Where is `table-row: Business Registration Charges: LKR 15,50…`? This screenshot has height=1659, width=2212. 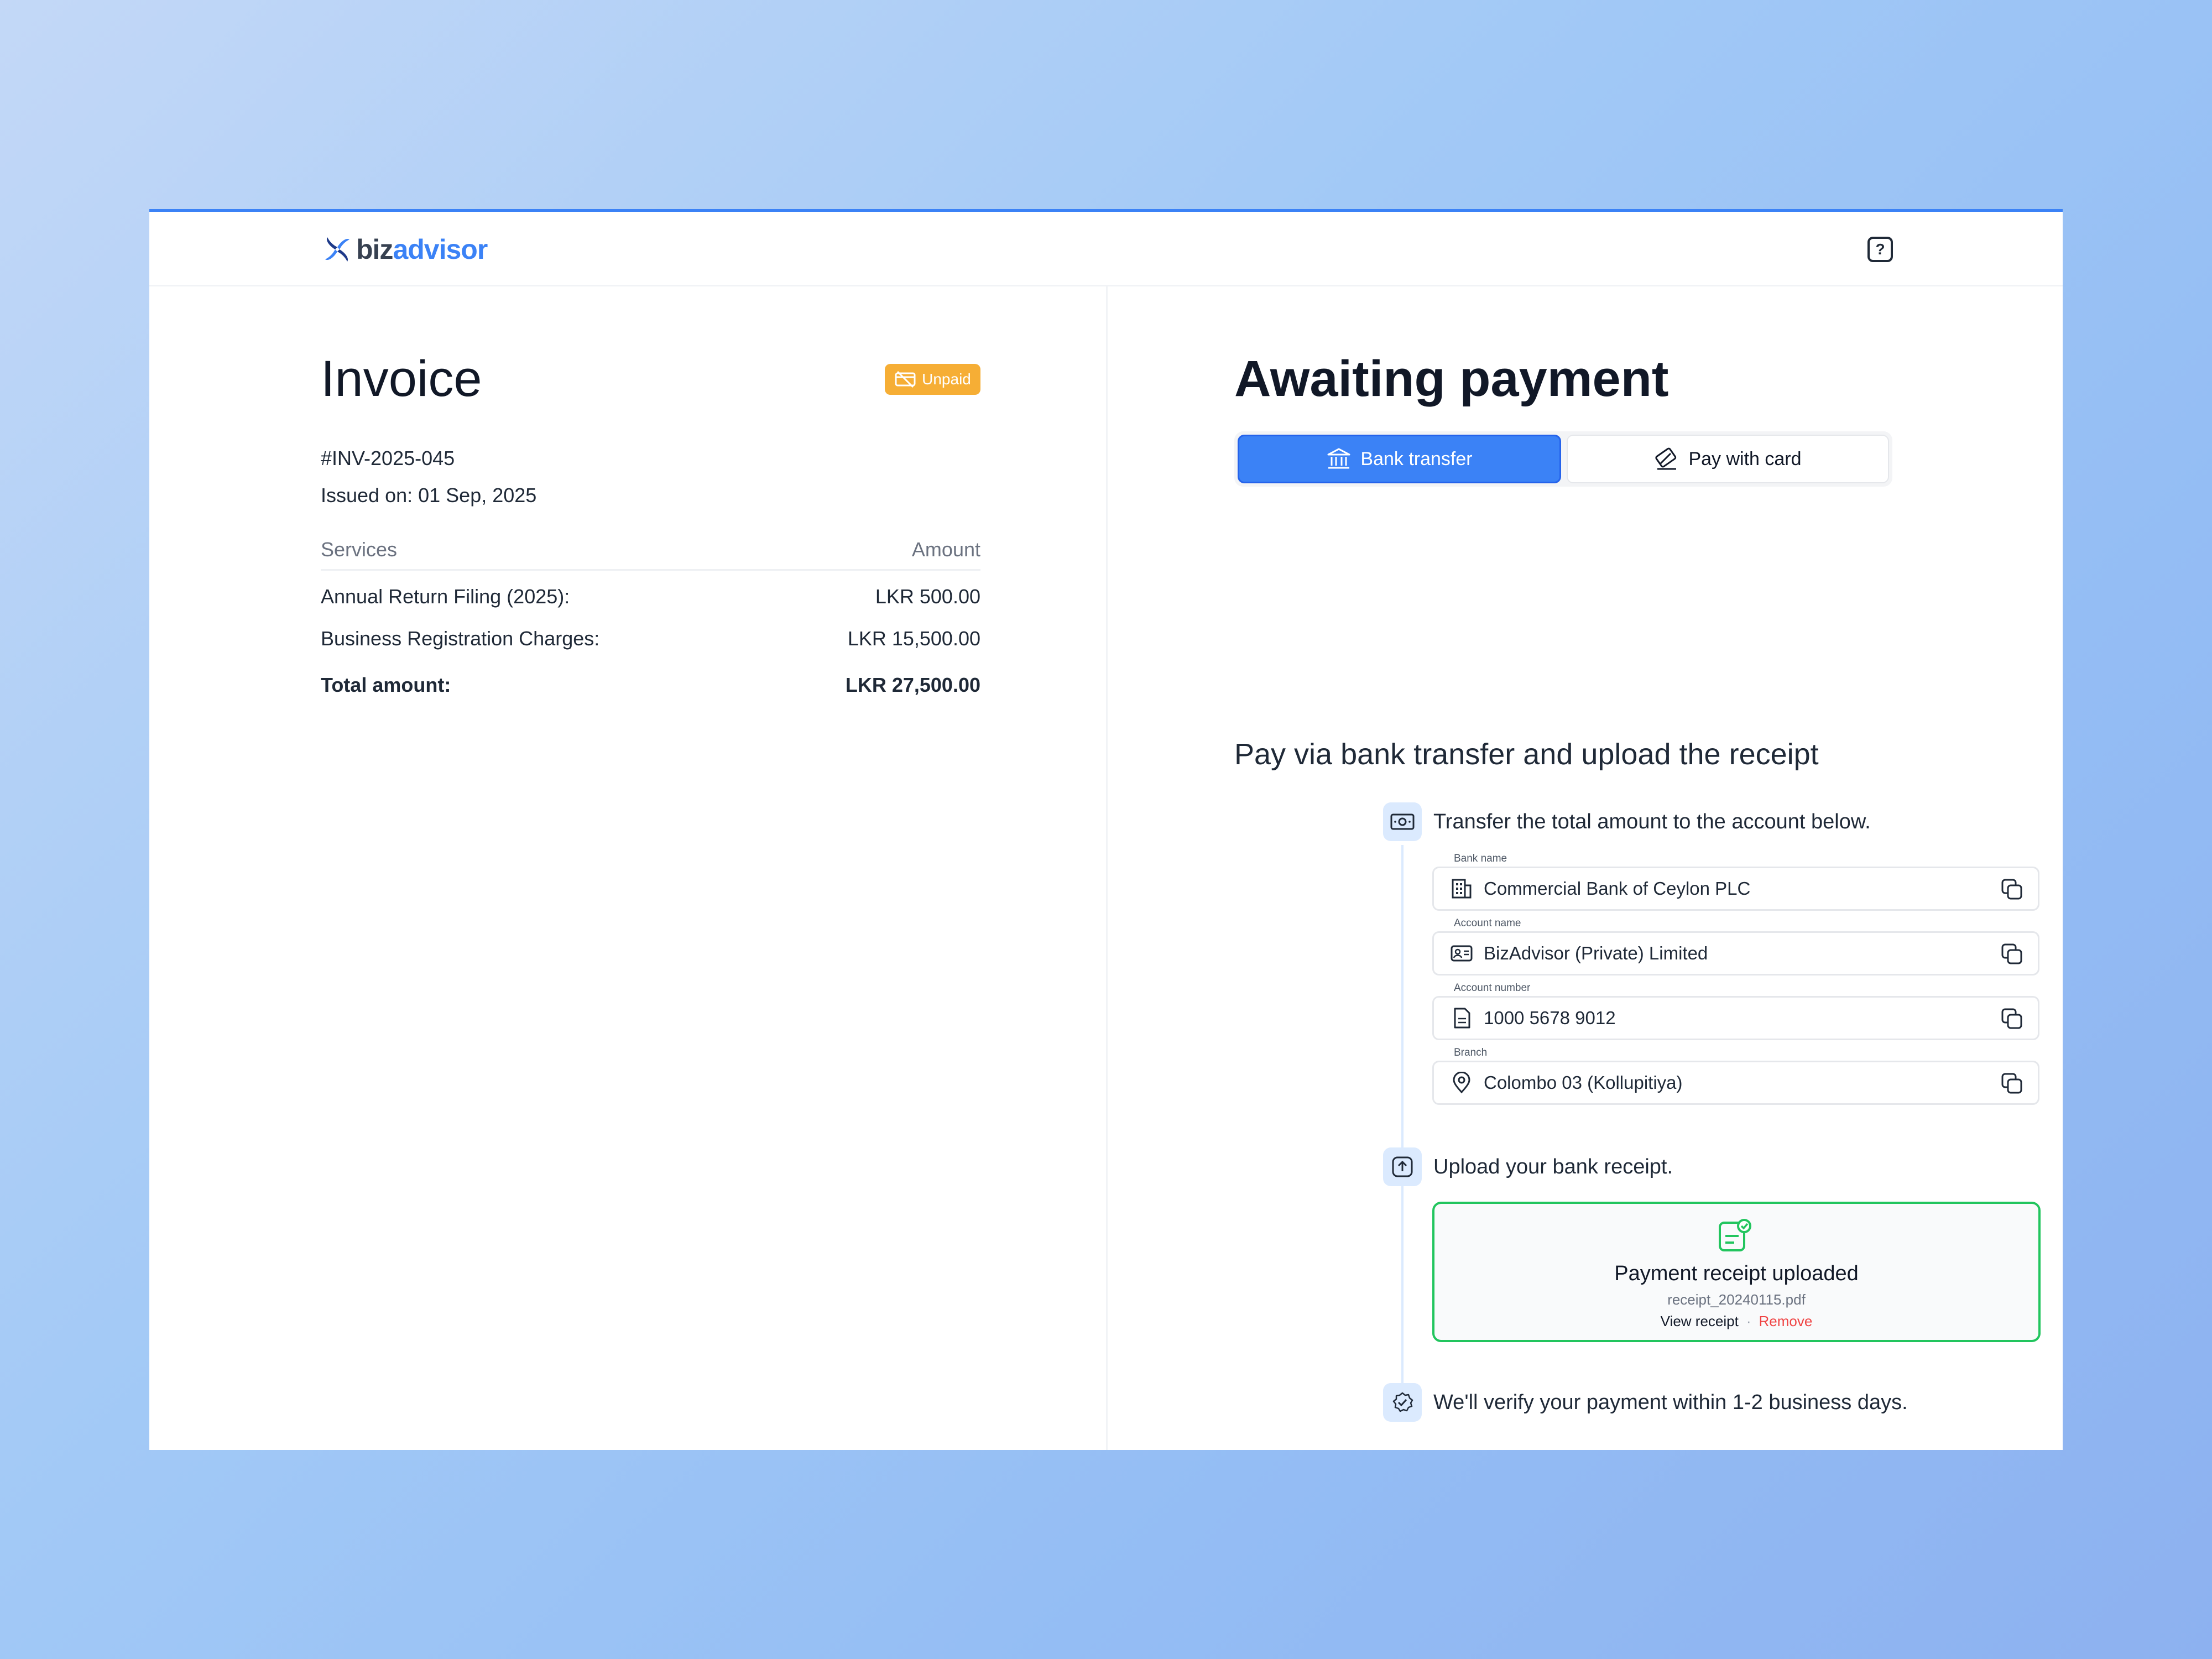
table-row: Business Registration Charges: LKR 15,50… is located at coordinates (651, 645).